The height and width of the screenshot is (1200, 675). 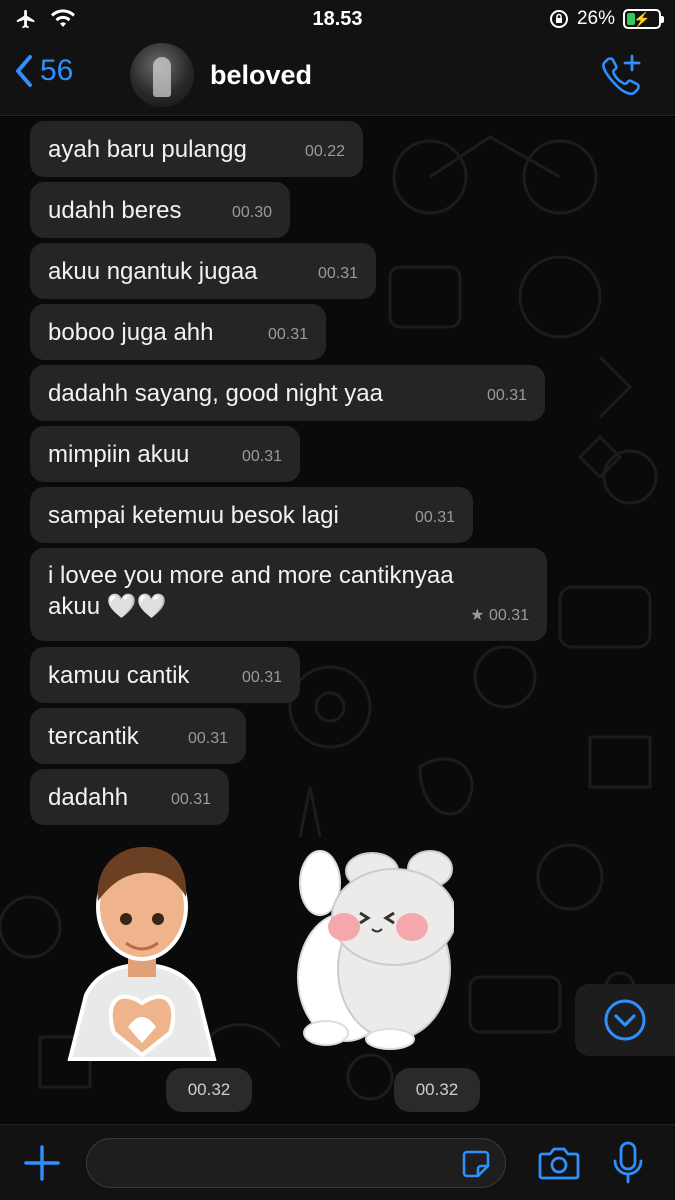 I want to click on status-bar: 18.53 26% ⚡, so click(x=337, y=20).